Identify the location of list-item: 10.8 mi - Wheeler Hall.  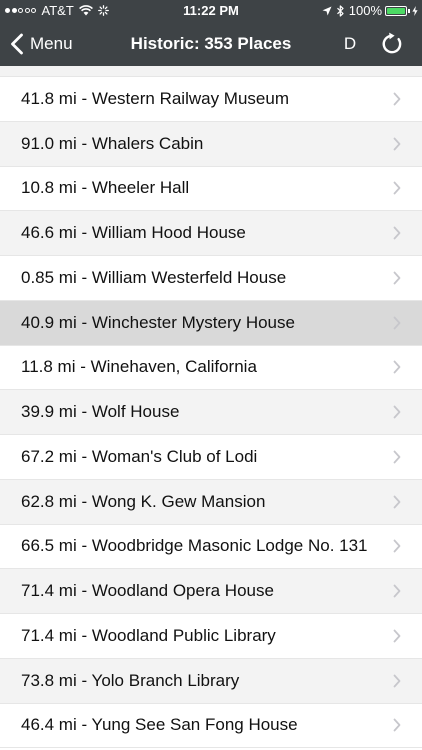
(211, 189).